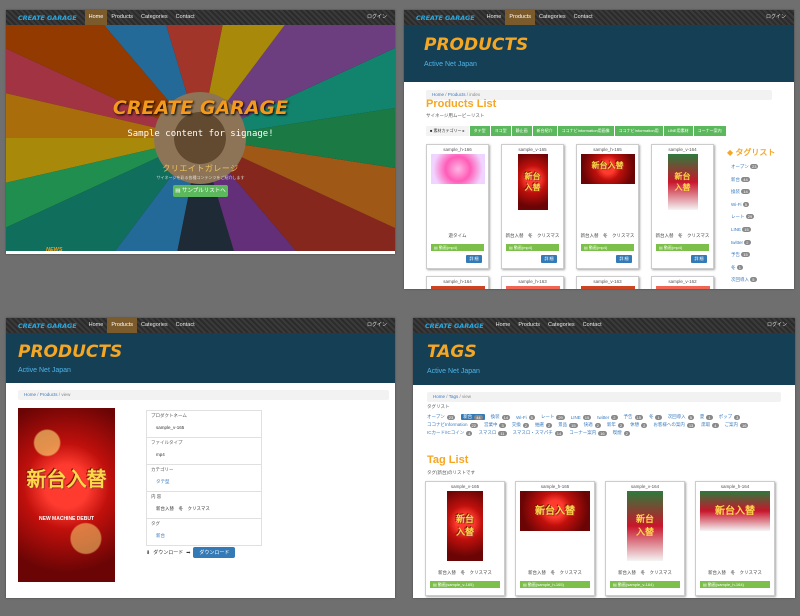 Image resolution: width=800 pixels, height=616 pixels. What do you see at coordinates (214, 552) in the screenshot?
I see `download-button: ダウンロード` at bounding box center [214, 552].